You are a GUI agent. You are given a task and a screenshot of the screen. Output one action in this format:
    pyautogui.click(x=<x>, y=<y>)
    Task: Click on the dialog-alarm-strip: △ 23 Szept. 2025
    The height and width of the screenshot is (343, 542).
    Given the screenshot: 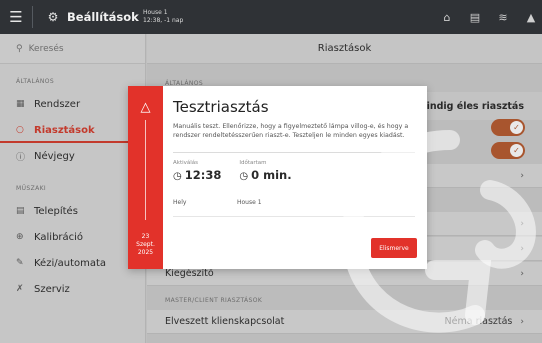 What is the action you would take?
    pyautogui.click(x=145, y=177)
    